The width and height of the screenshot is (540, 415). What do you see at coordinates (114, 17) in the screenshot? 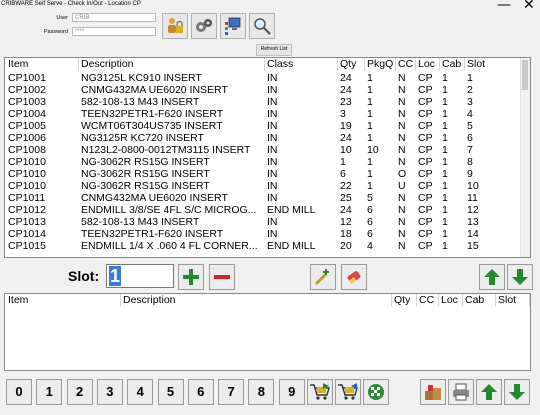
I see `user-field: CRIB` at bounding box center [114, 17].